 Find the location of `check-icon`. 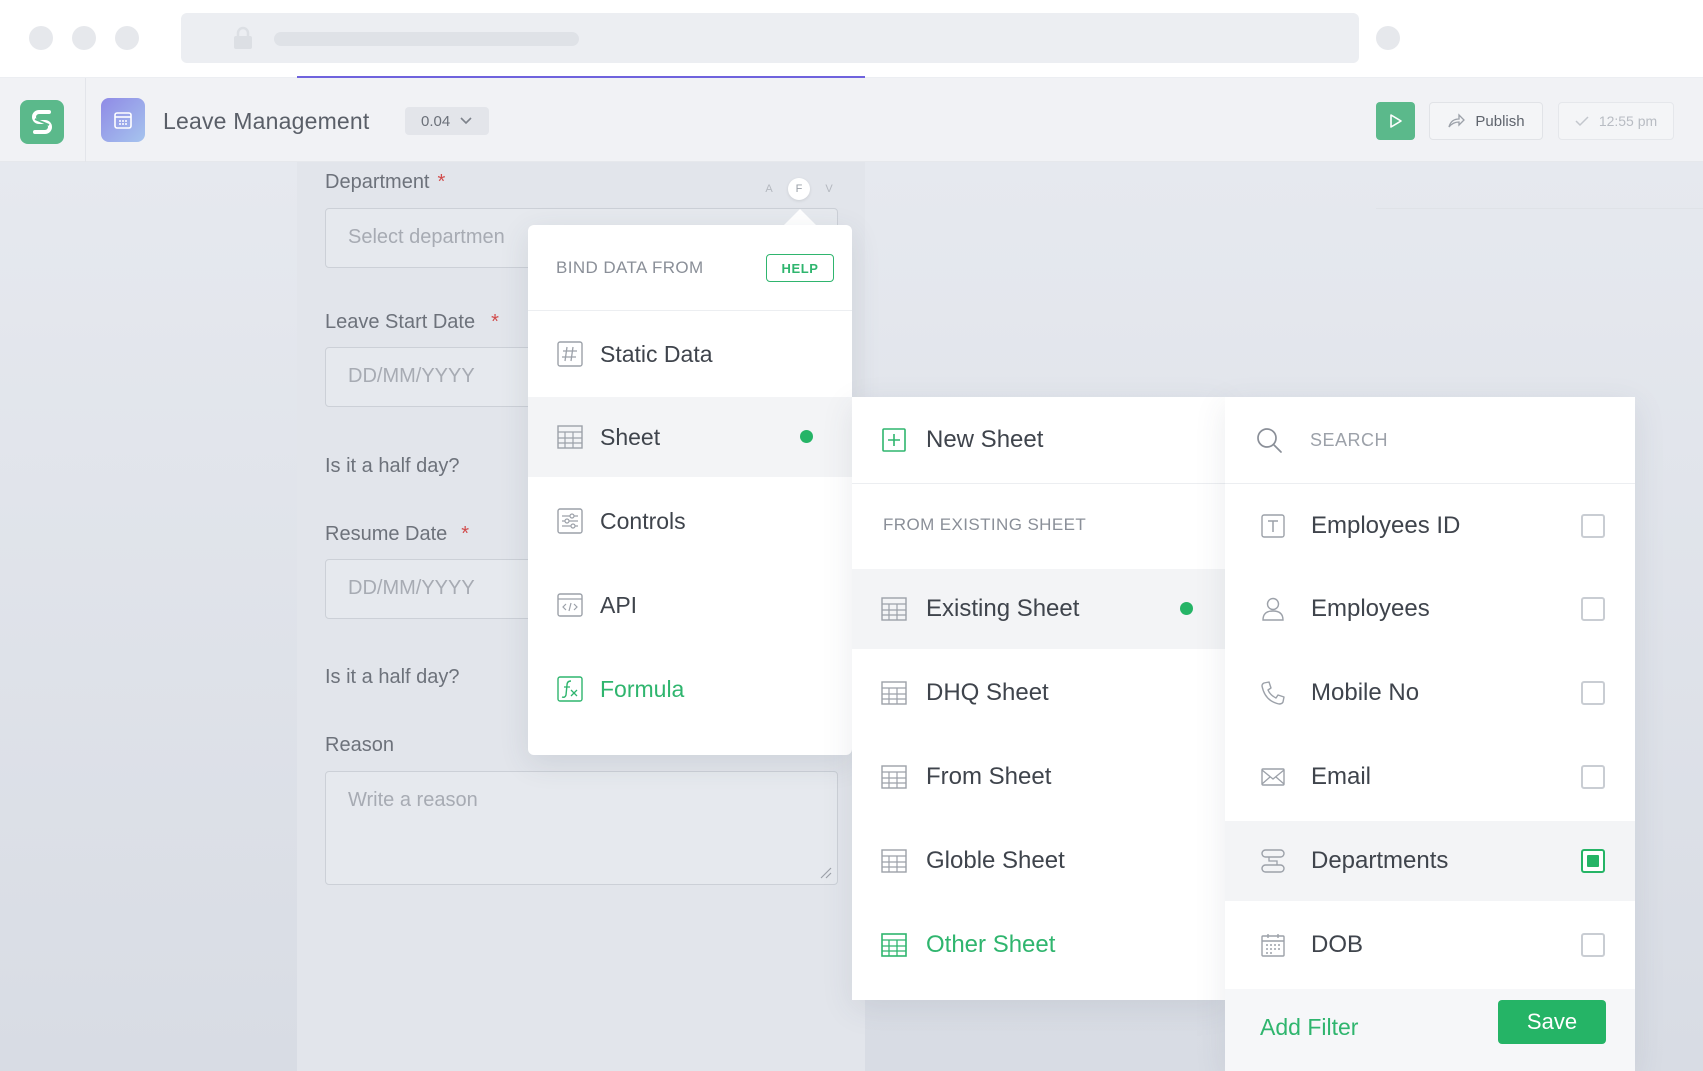

check-icon is located at coordinates (1582, 121).